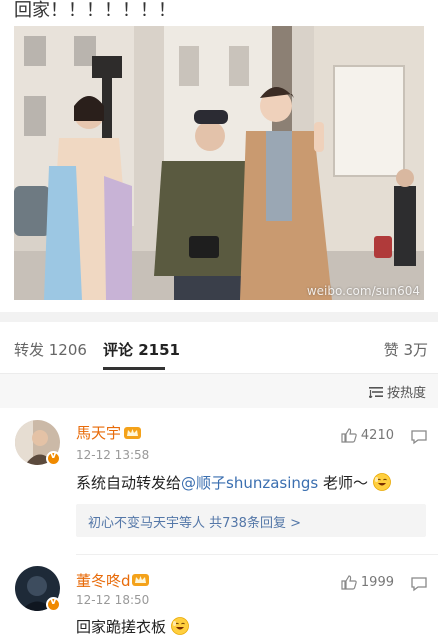 The image size is (438, 639). I want to click on comment-like-count: 4210, so click(377, 435).